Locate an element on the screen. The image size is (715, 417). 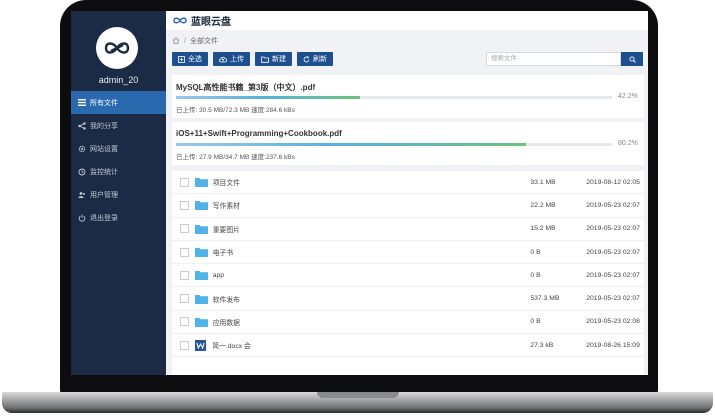
home-icon is located at coordinates (176, 41).